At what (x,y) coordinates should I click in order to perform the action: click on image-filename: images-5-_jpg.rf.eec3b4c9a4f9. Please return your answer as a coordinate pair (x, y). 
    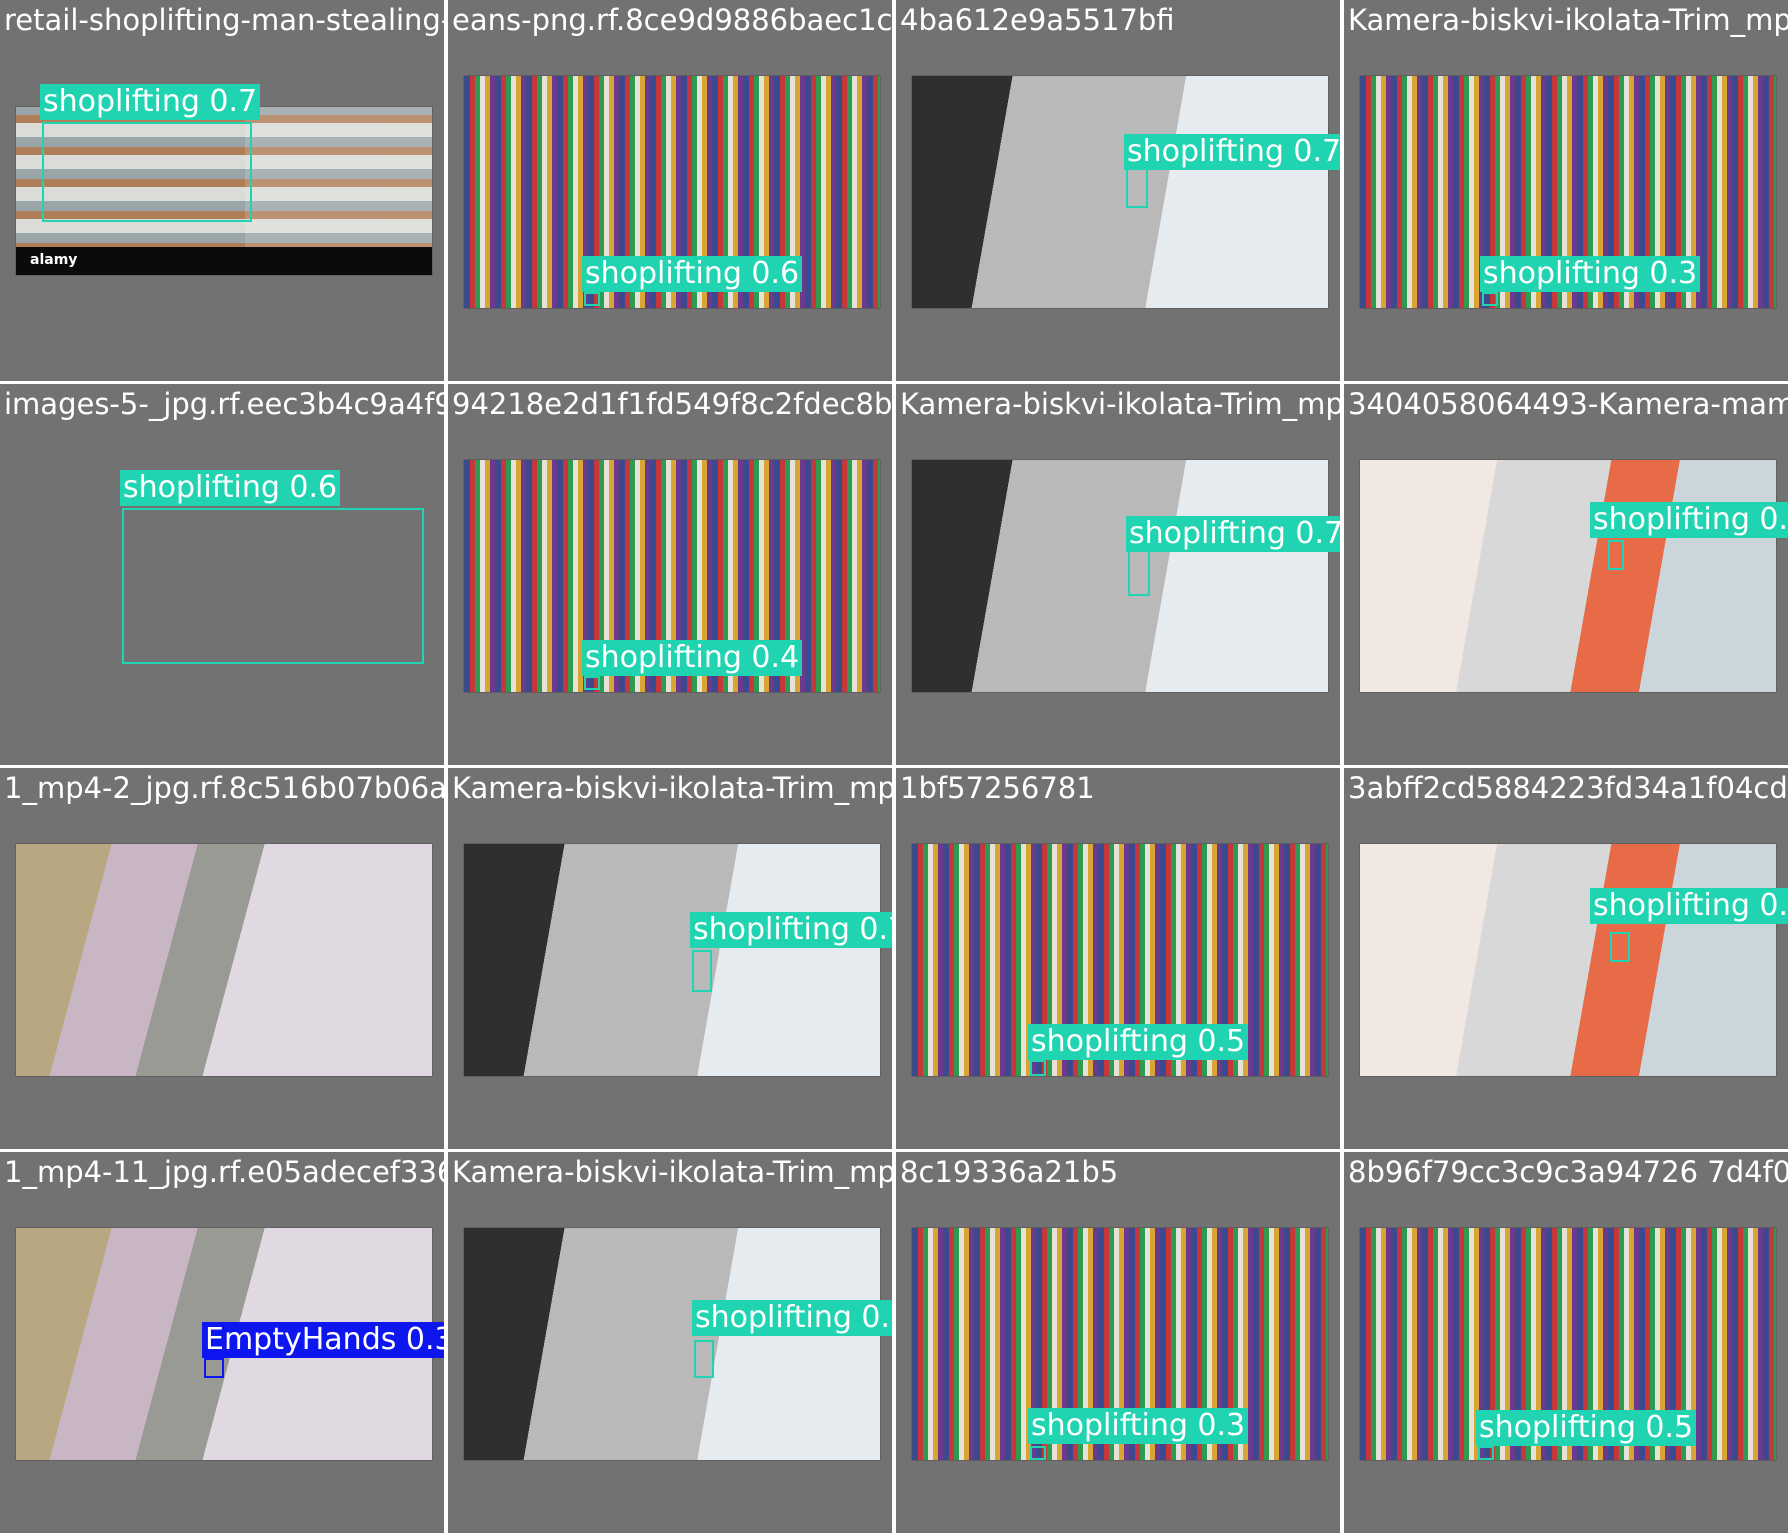
    Looking at the image, I should click on (224, 404).